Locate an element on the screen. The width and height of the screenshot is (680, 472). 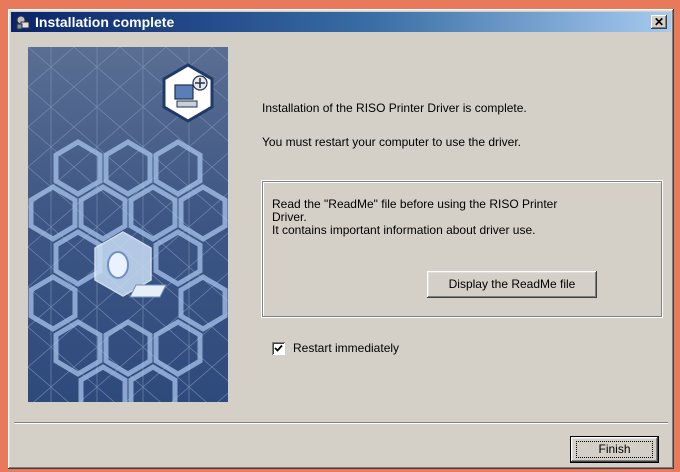
close-icon: ✕ is located at coordinates (659, 22).